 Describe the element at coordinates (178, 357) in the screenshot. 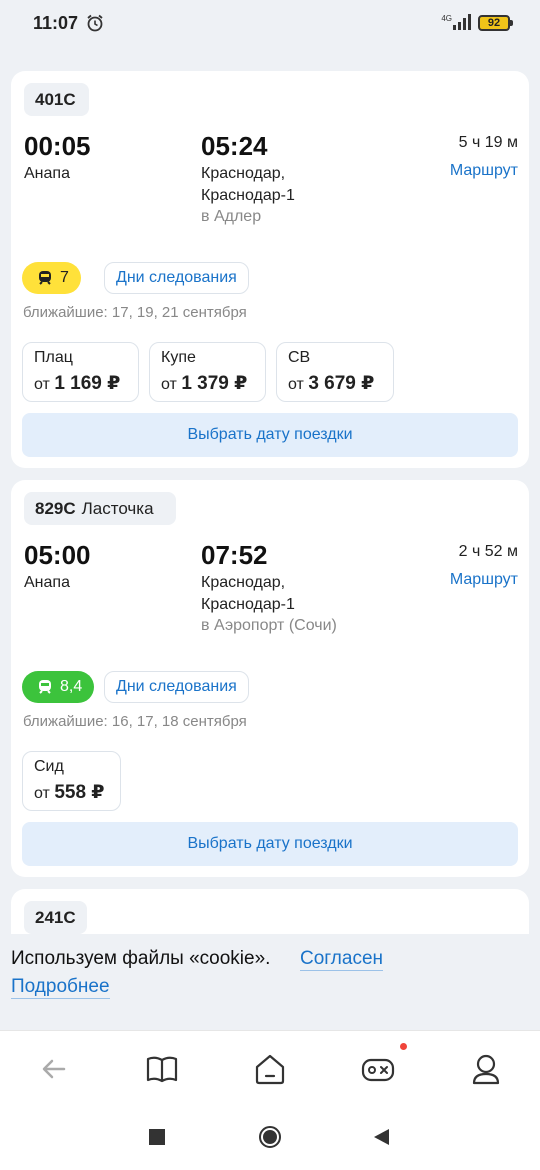

I see `car-class: Купе` at that location.